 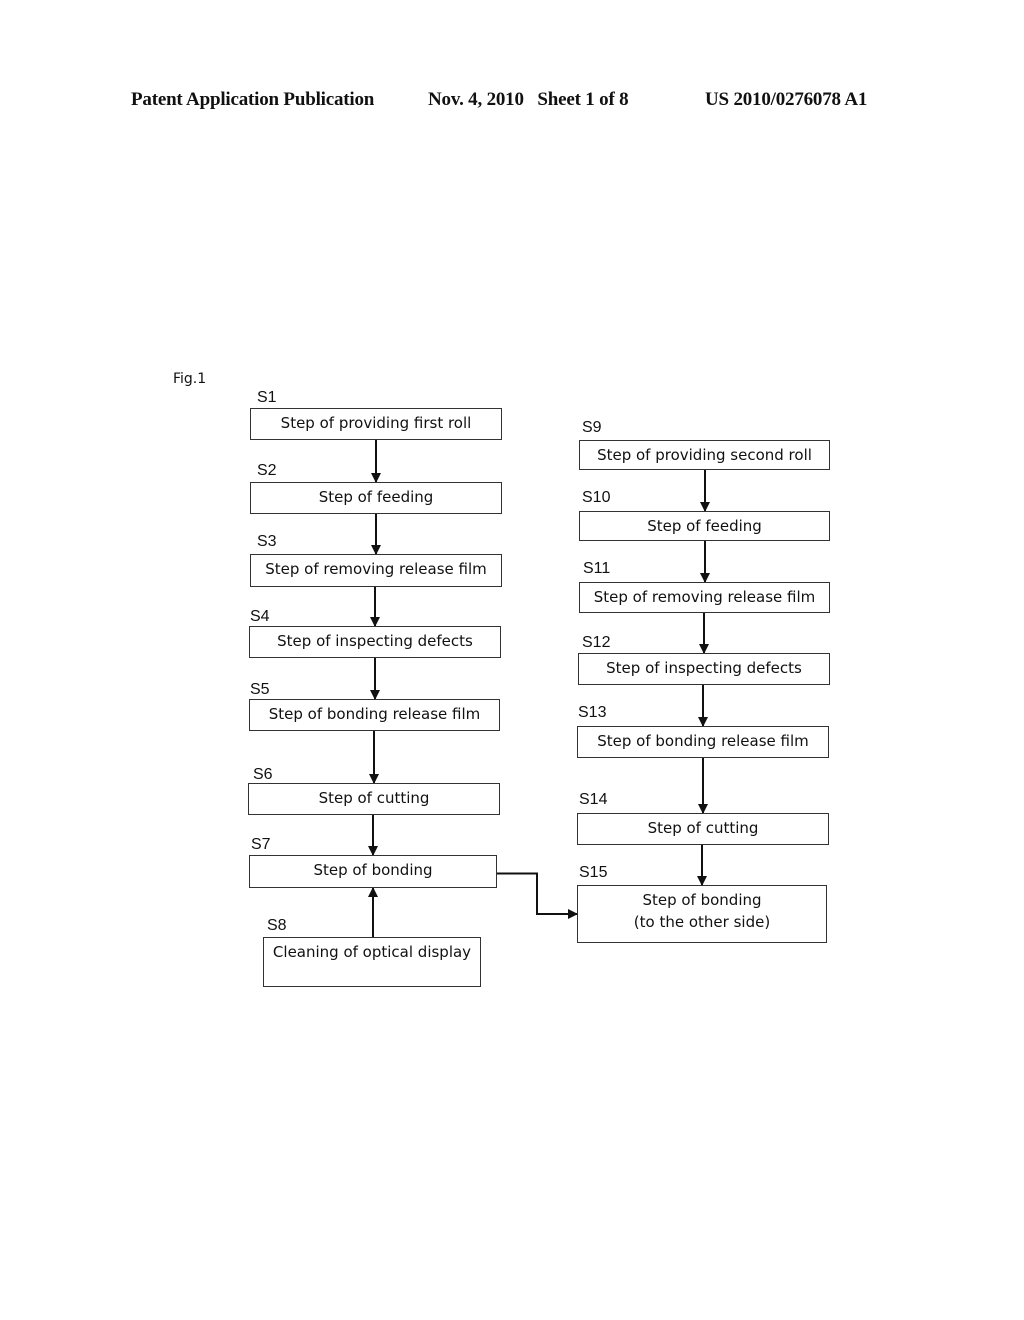 I want to click on step-id-s4: S4, so click(x=260, y=616).